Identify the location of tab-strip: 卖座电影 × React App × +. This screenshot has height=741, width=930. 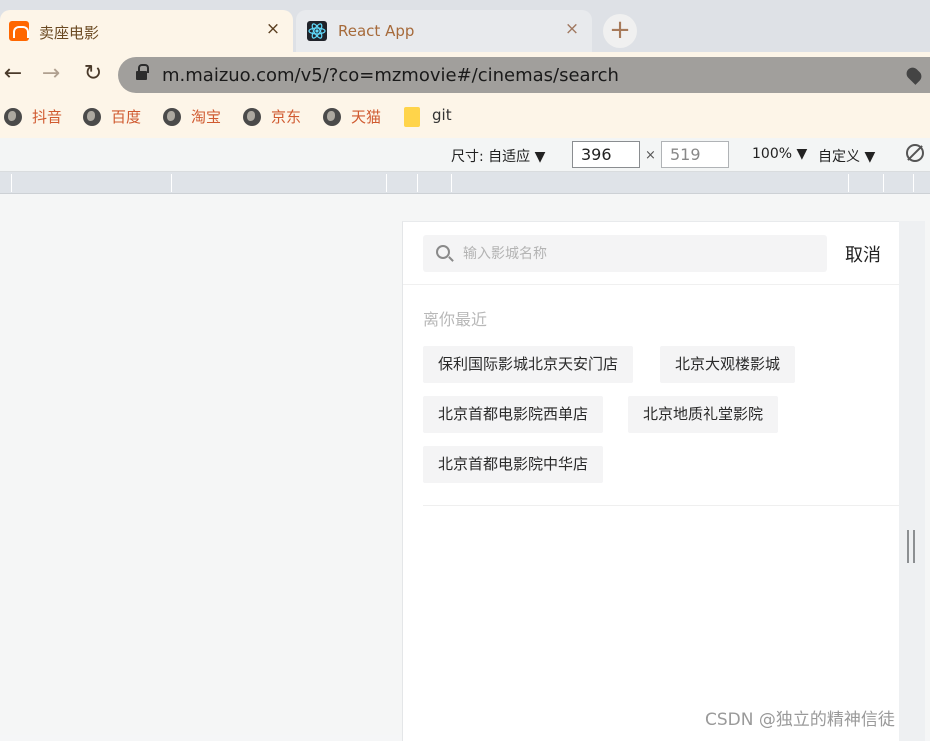
(465, 26).